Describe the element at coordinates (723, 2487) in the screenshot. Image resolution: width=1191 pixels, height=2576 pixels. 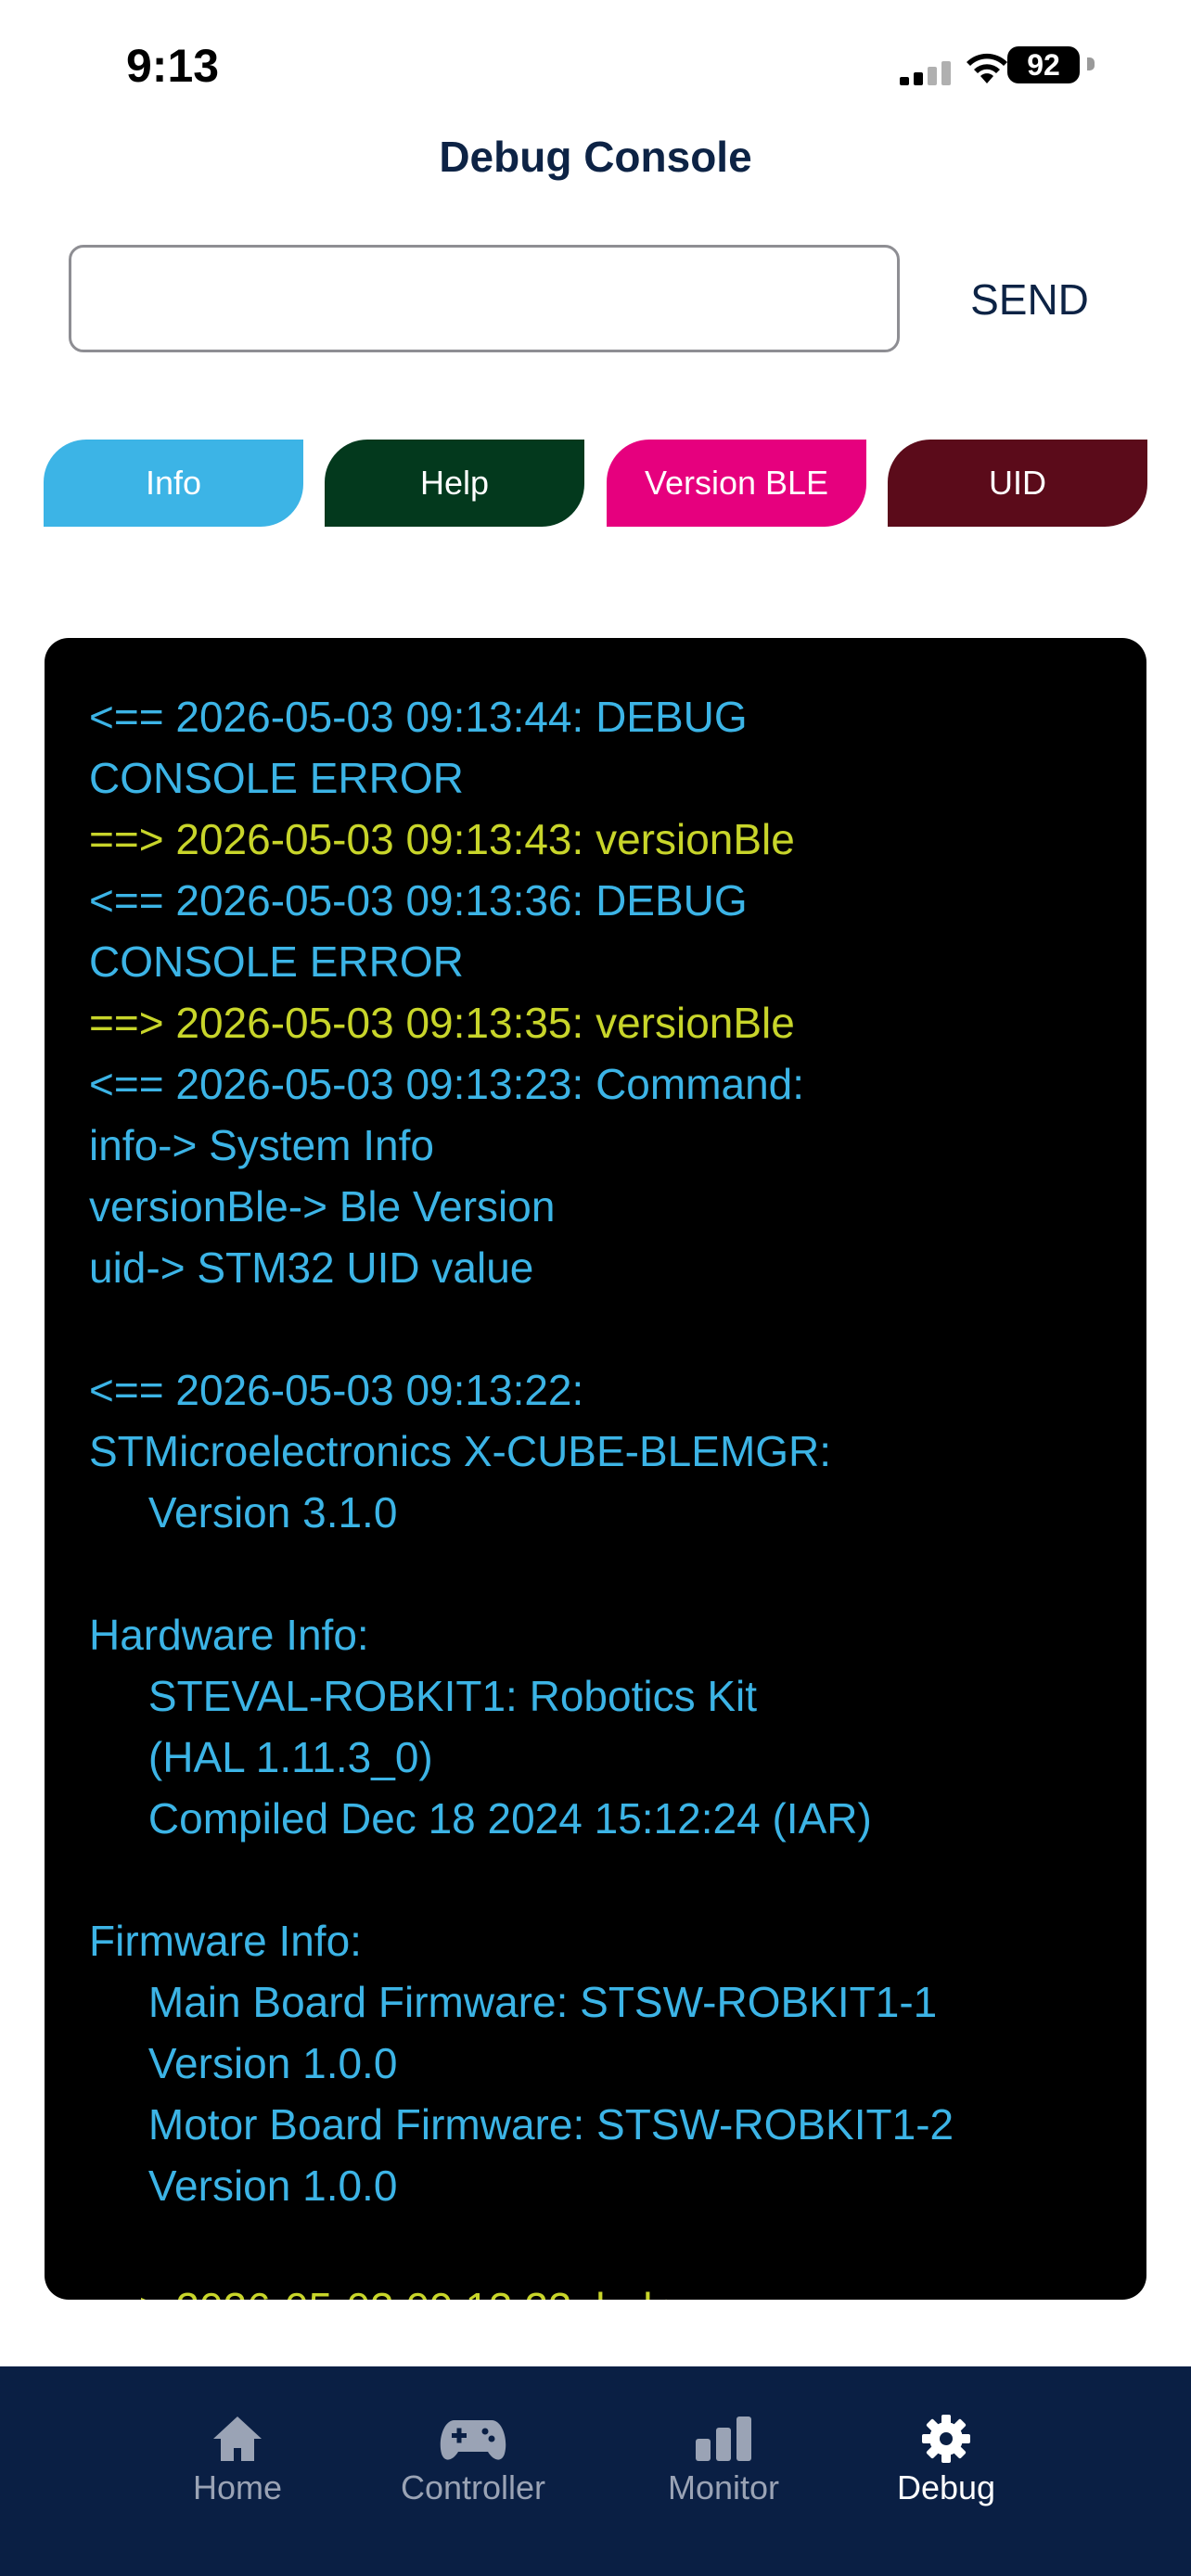
I see `tab-monitor-label: Monitor` at that location.